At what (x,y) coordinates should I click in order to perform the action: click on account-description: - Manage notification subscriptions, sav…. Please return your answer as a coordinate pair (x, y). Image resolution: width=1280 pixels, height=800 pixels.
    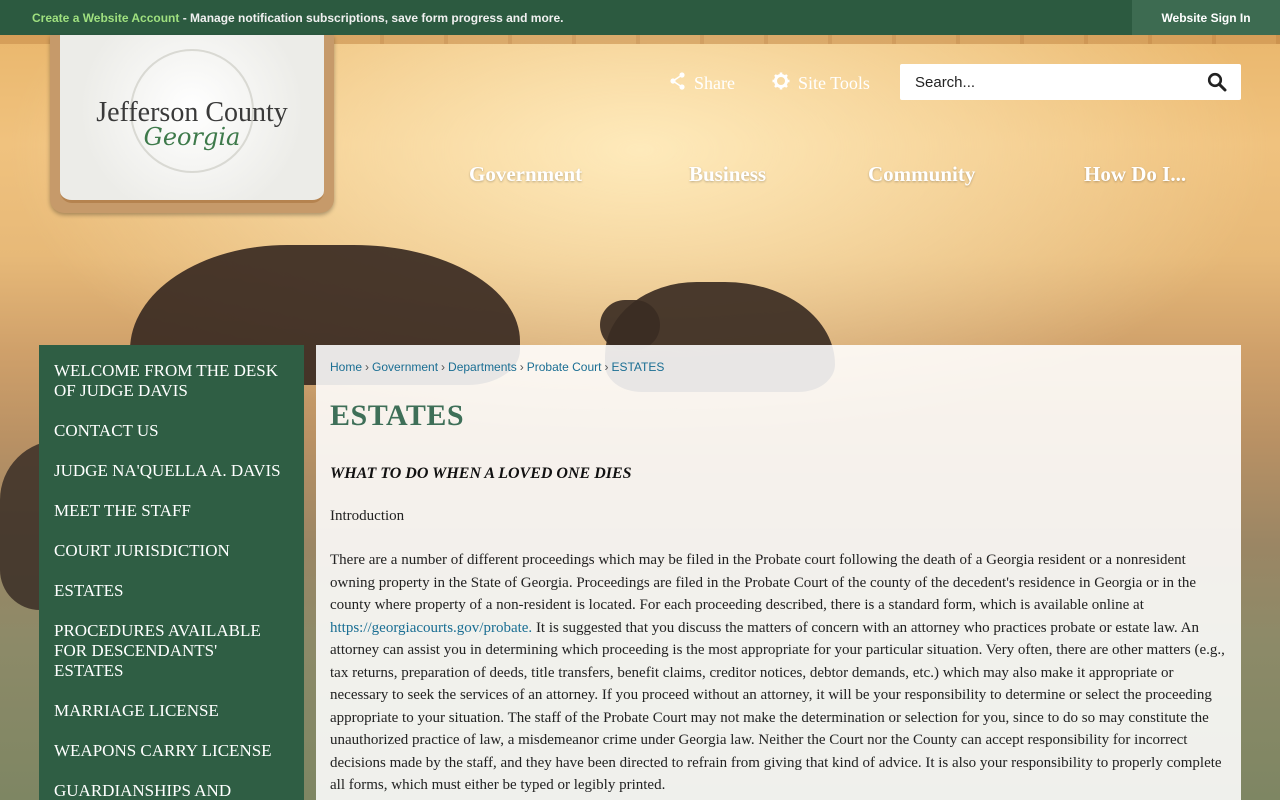
    Looking at the image, I should click on (371, 17).